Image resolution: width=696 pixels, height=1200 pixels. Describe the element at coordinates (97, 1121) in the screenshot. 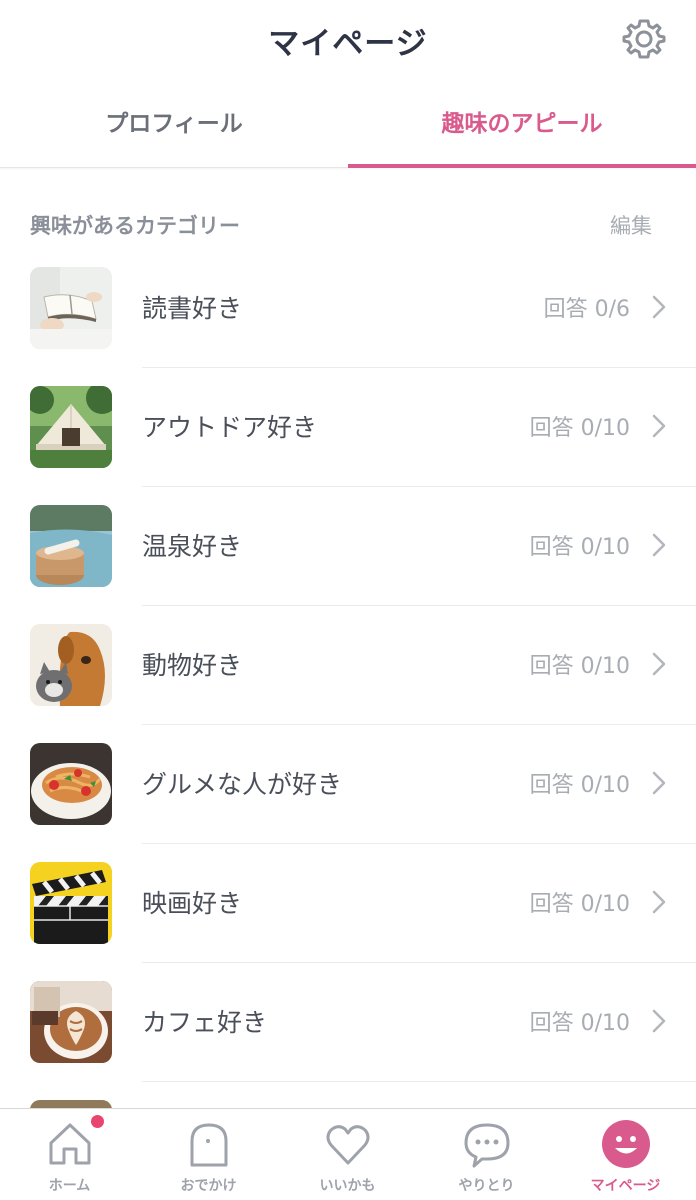

I see `notification-dot` at that location.